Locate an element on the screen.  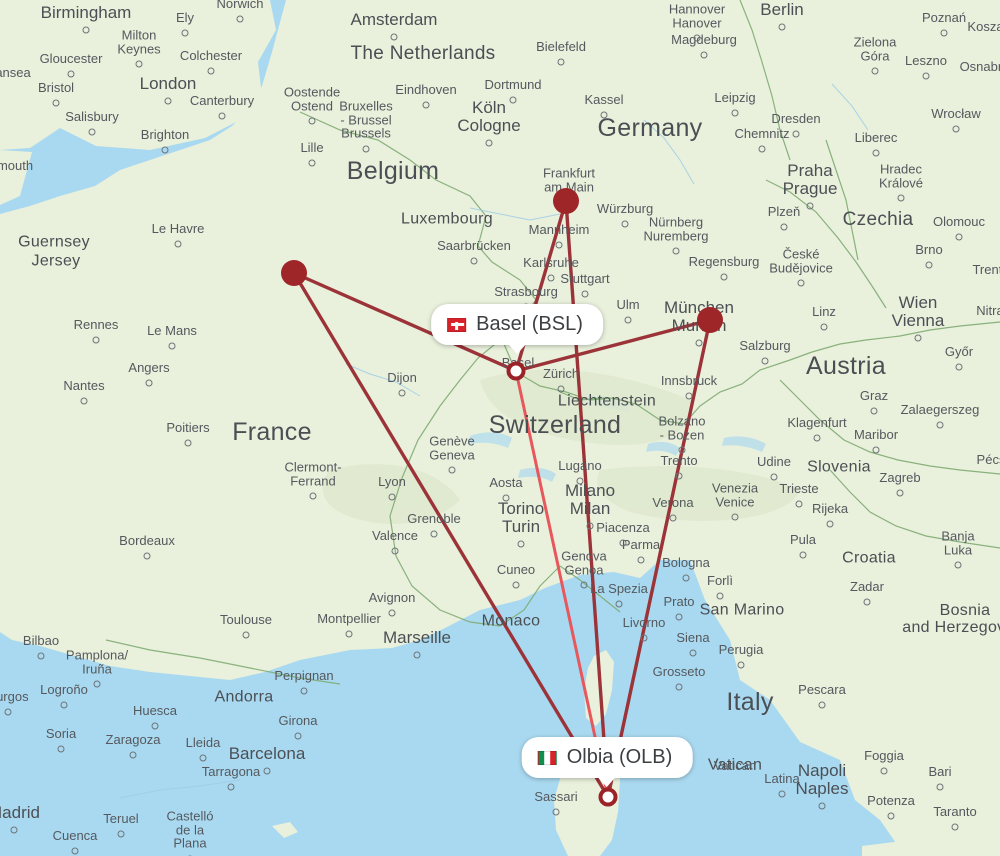
tooltip-basel: Basel (BSL) is located at coordinates (517, 329).